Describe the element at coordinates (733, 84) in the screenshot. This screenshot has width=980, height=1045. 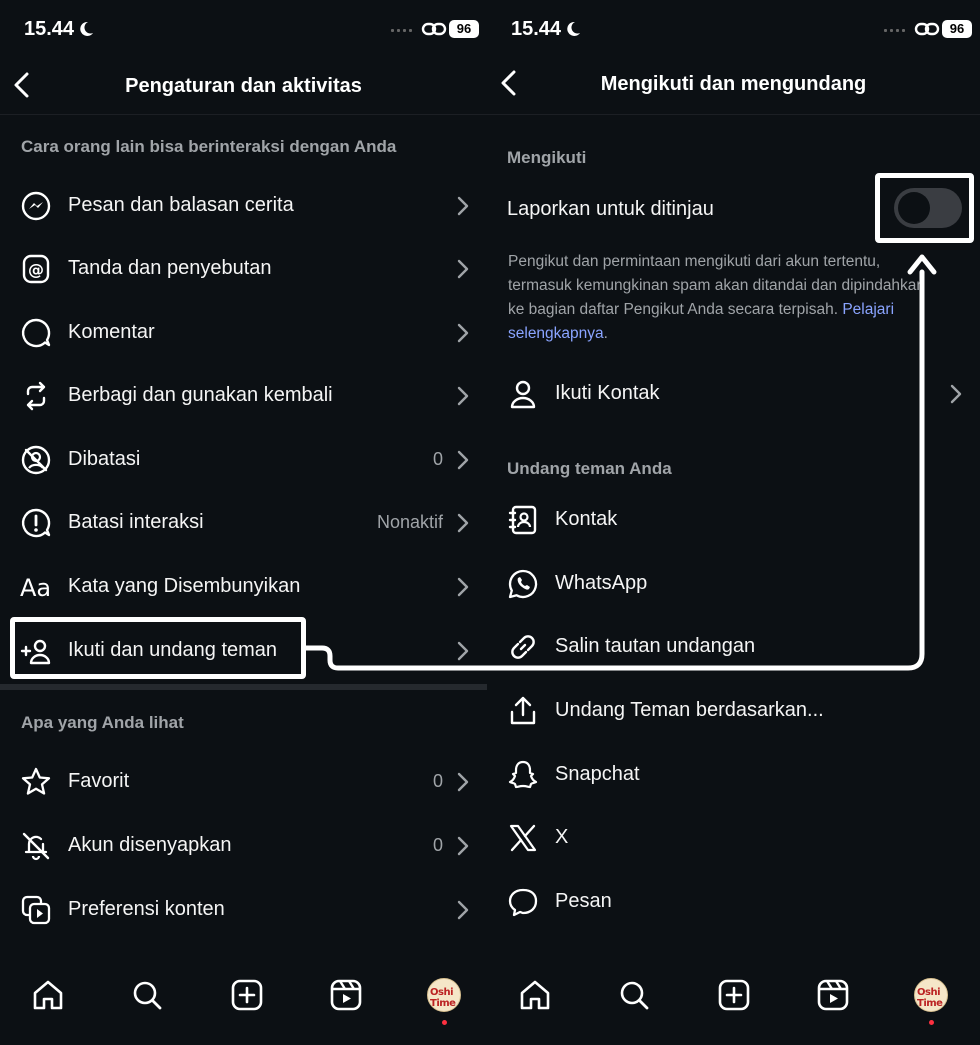
I see `page-title: Mengikuti dan mengundang` at that location.